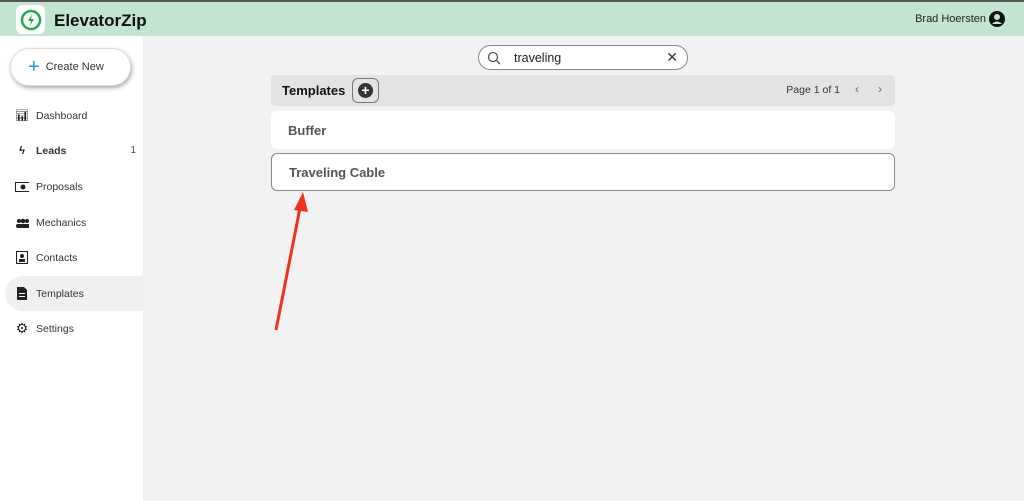 The width and height of the screenshot is (1024, 501). What do you see at coordinates (307, 130) in the screenshot?
I see `template-name: Buffer` at bounding box center [307, 130].